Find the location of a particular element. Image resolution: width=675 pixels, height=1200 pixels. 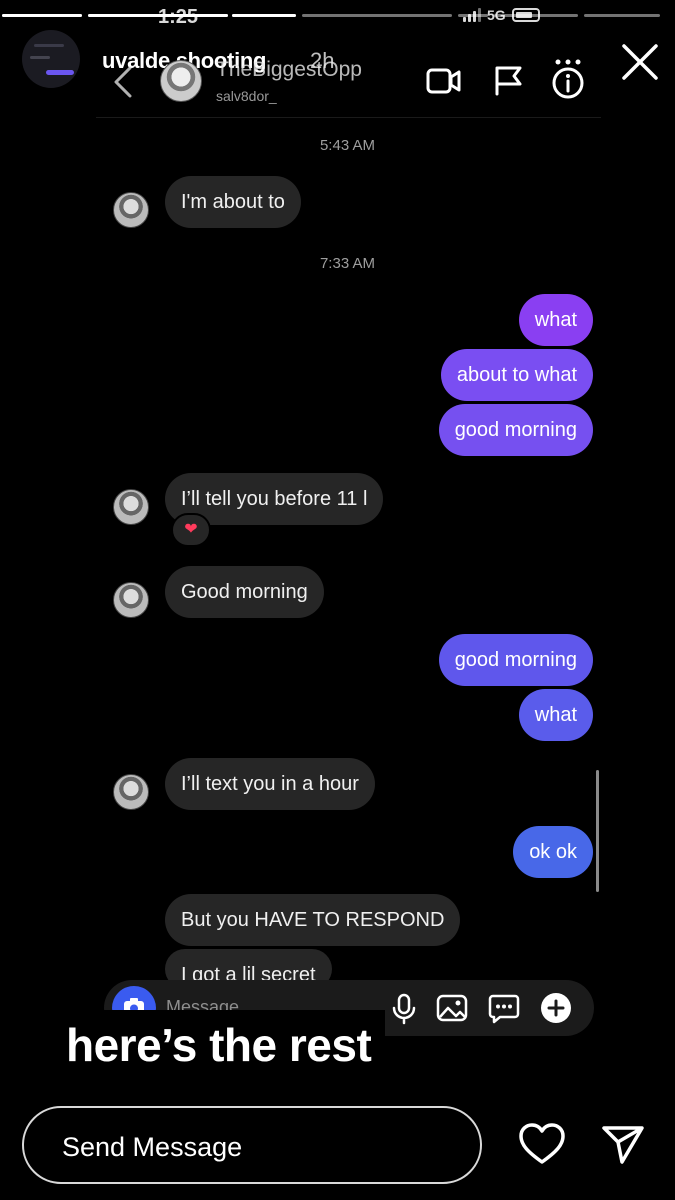

network-label: 5G is located at coordinates (496, 15).